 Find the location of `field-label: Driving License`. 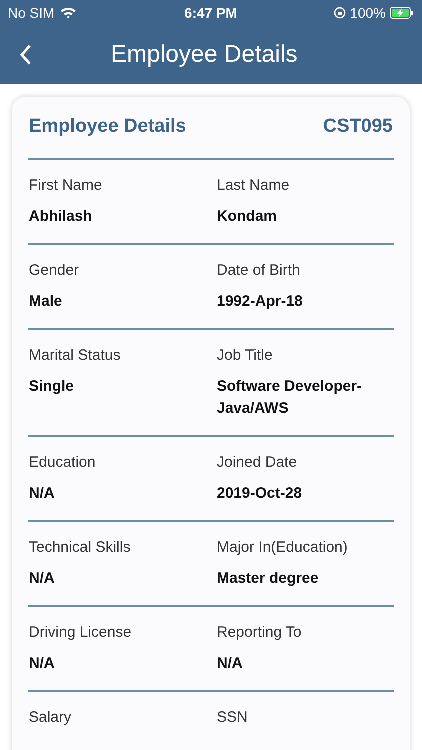

field-label: Driving License is located at coordinates (81, 632).